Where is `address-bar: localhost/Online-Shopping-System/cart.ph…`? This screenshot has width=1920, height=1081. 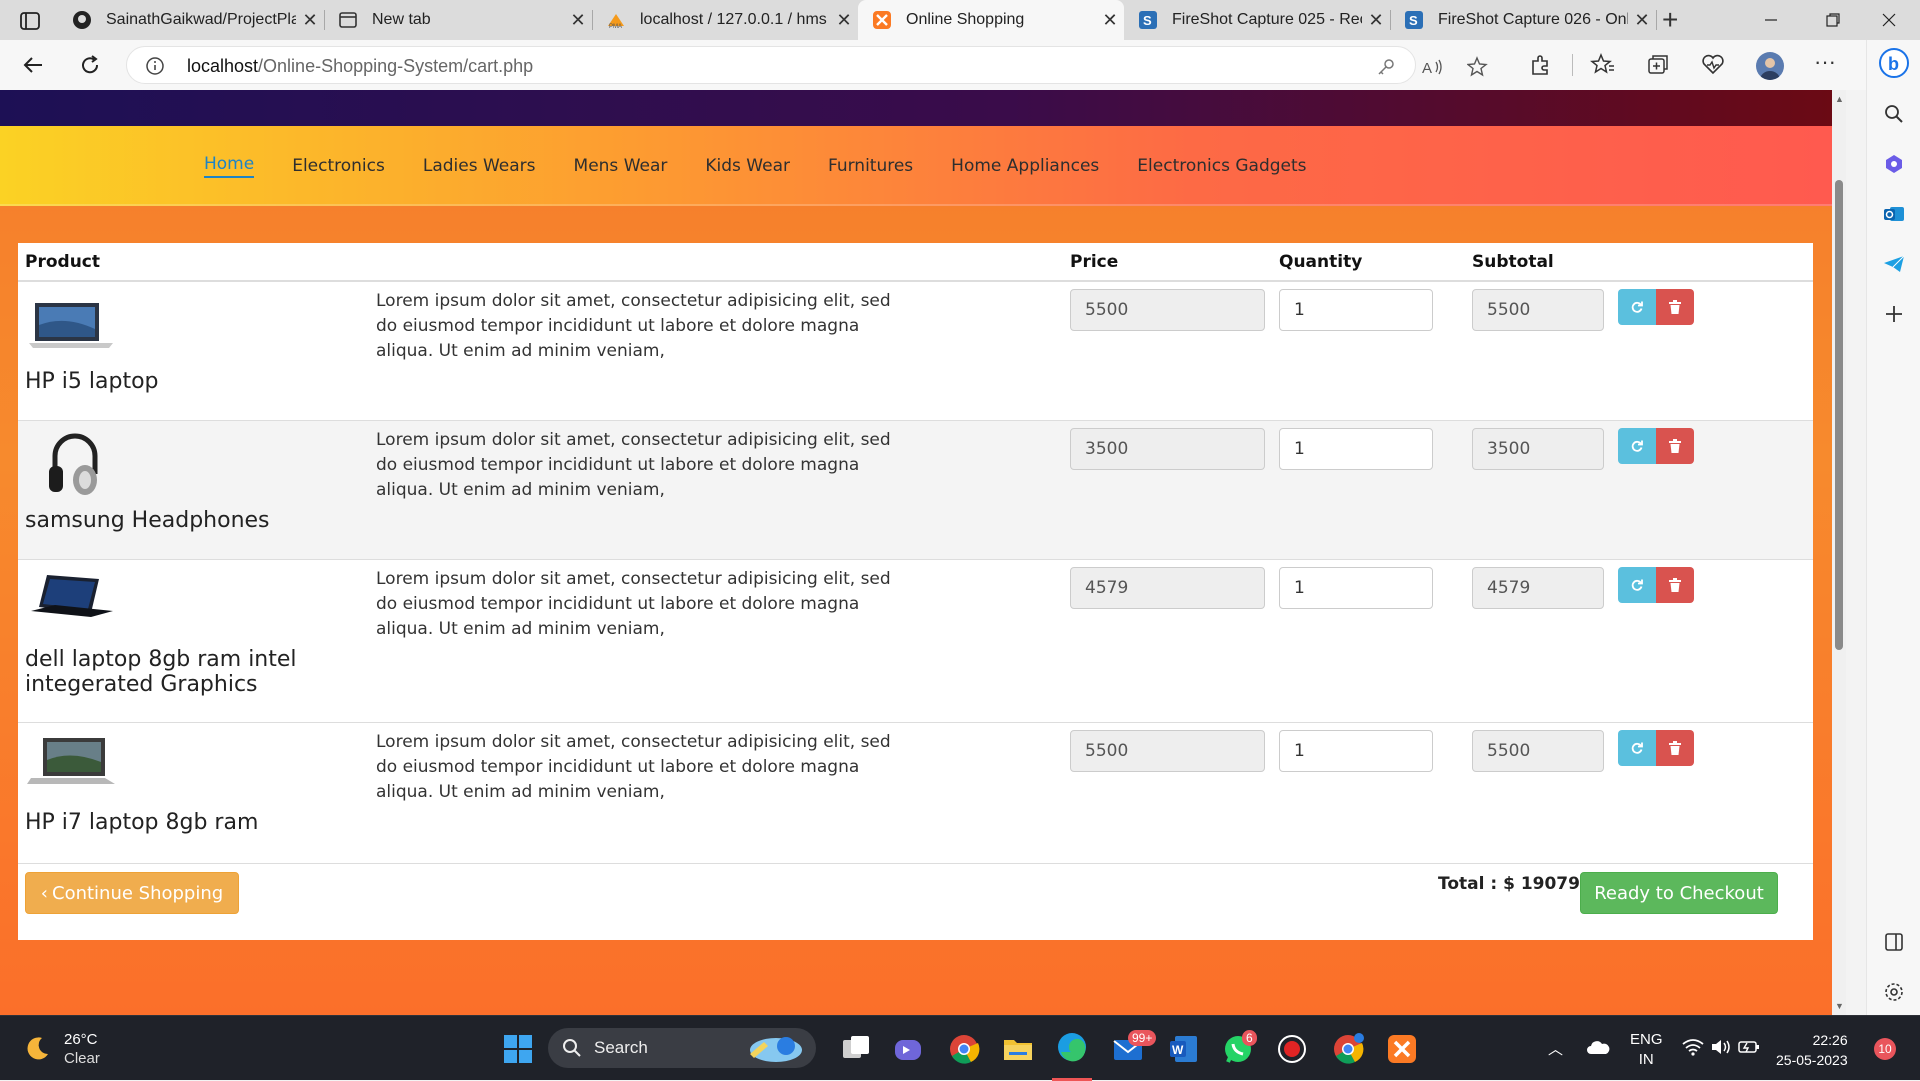 address-bar: localhost/Online-Shopping-System/cart.ph… is located at coordinates (807, 65).